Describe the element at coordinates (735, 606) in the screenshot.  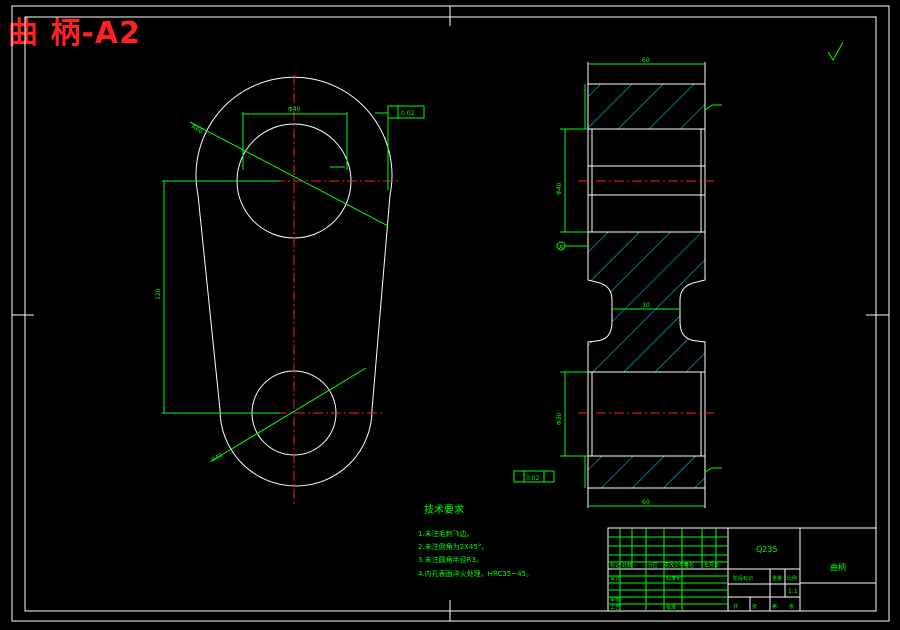
I see `label-total: 共` at that location.